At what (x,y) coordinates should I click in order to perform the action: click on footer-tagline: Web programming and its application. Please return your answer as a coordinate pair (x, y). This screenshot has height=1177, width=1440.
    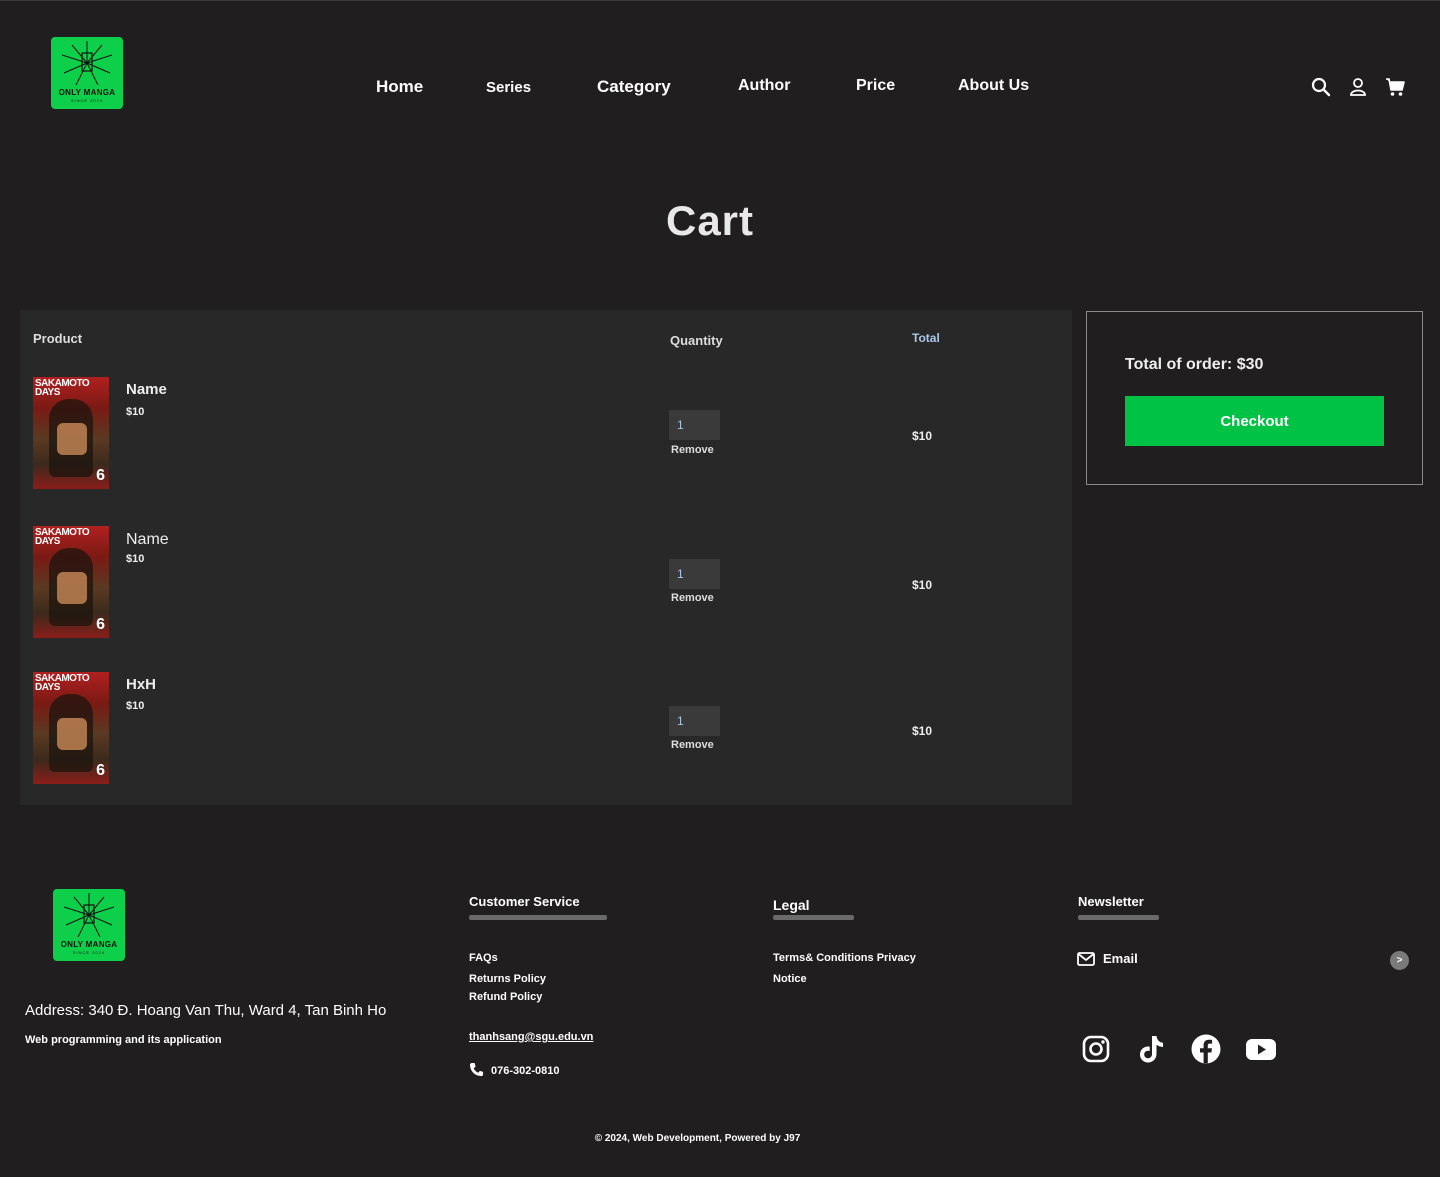
    Looking at the image, I should click on (123, 1040).